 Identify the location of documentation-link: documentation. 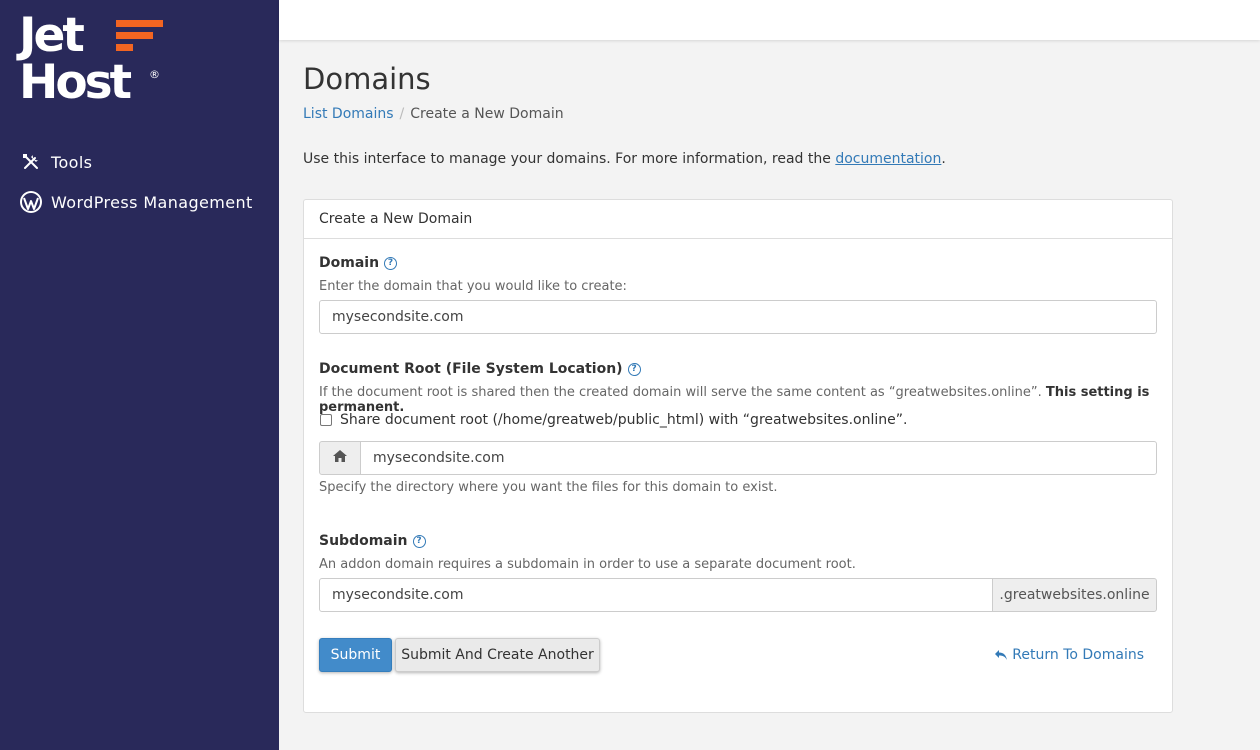
(888, 159).